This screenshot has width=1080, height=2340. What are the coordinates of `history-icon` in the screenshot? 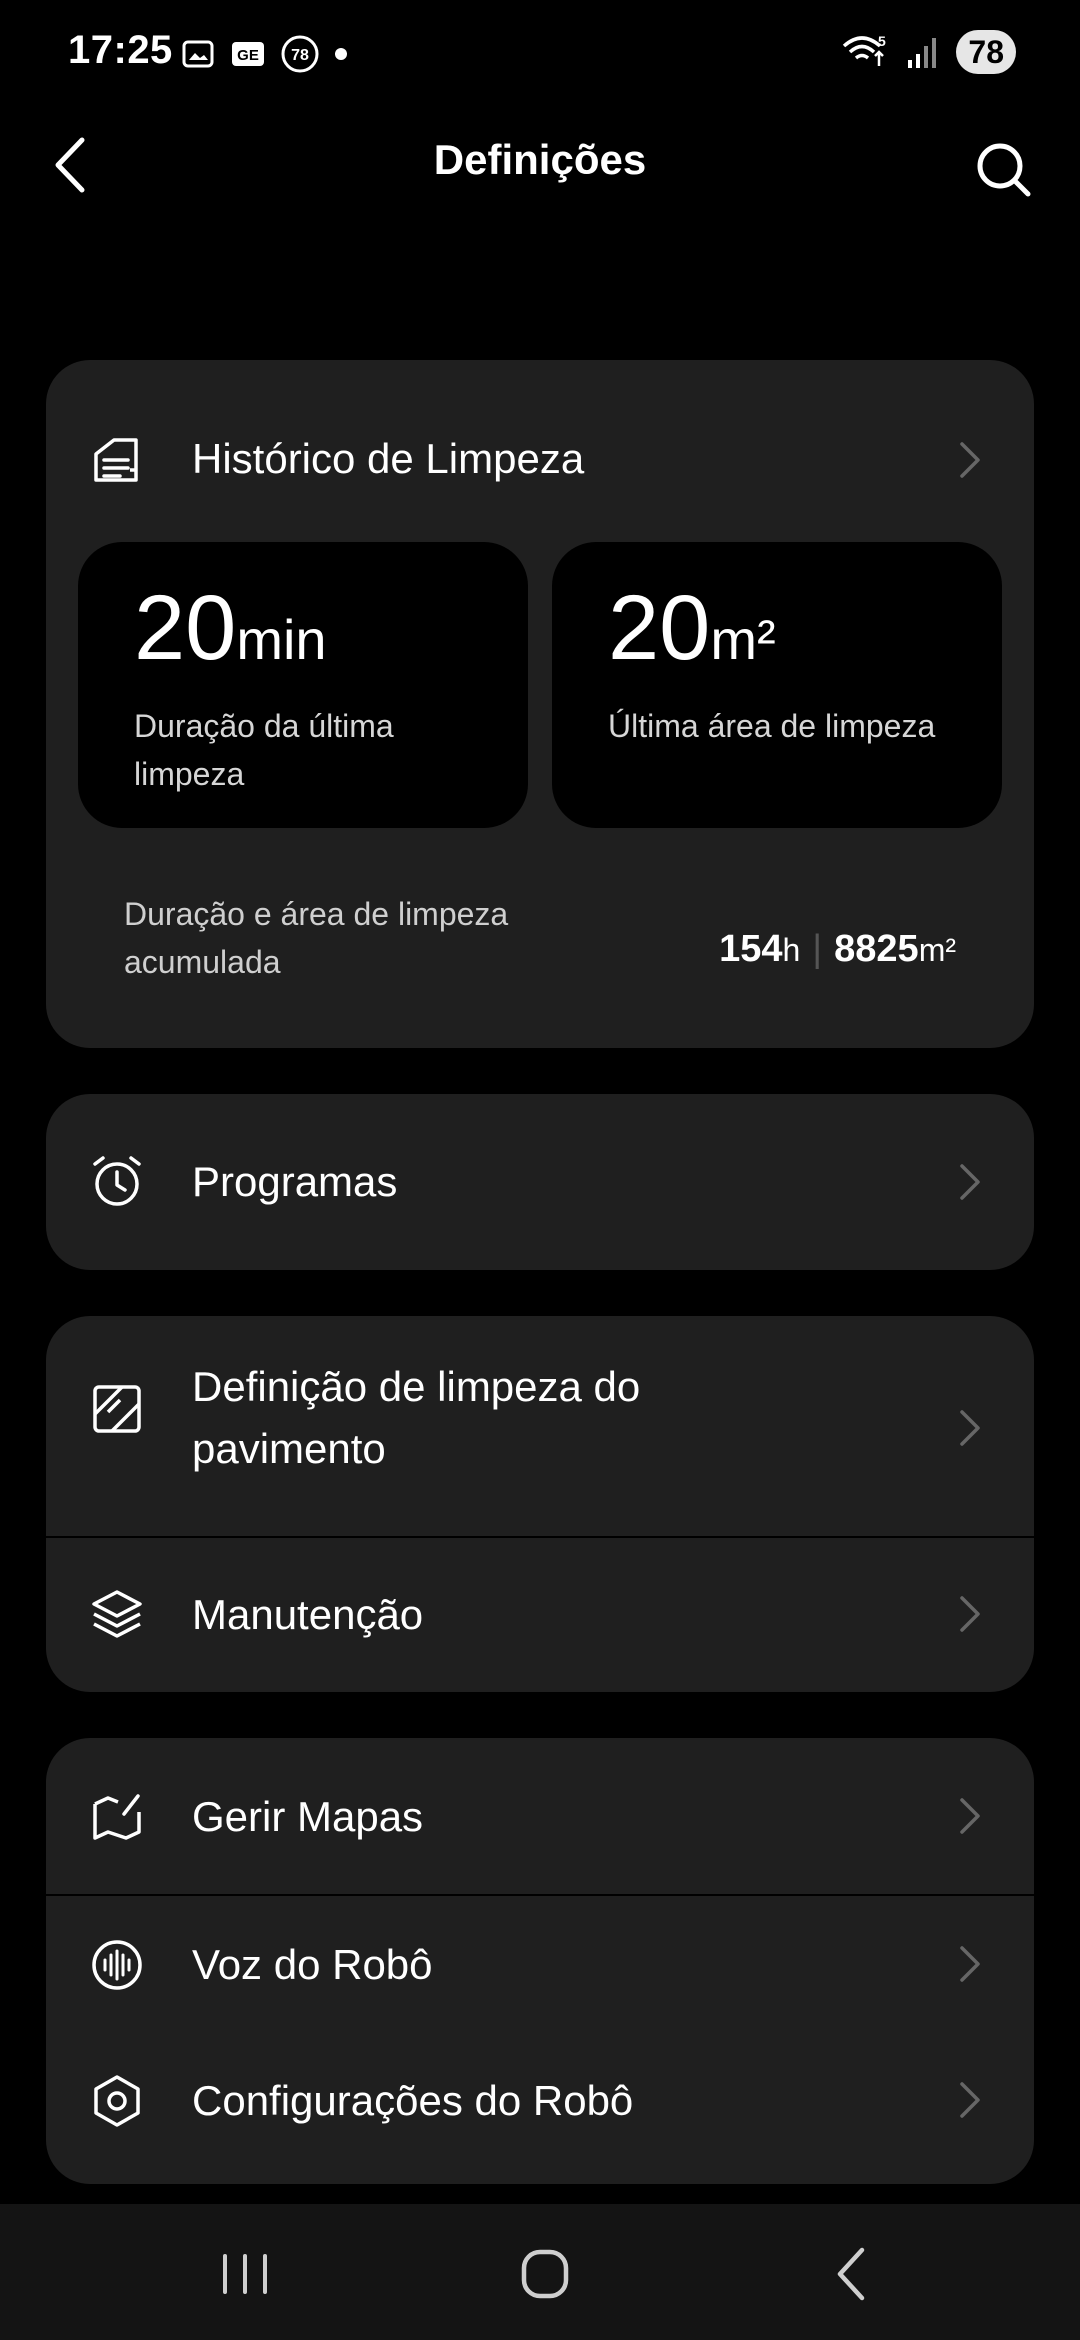 It's located at (116, 460).